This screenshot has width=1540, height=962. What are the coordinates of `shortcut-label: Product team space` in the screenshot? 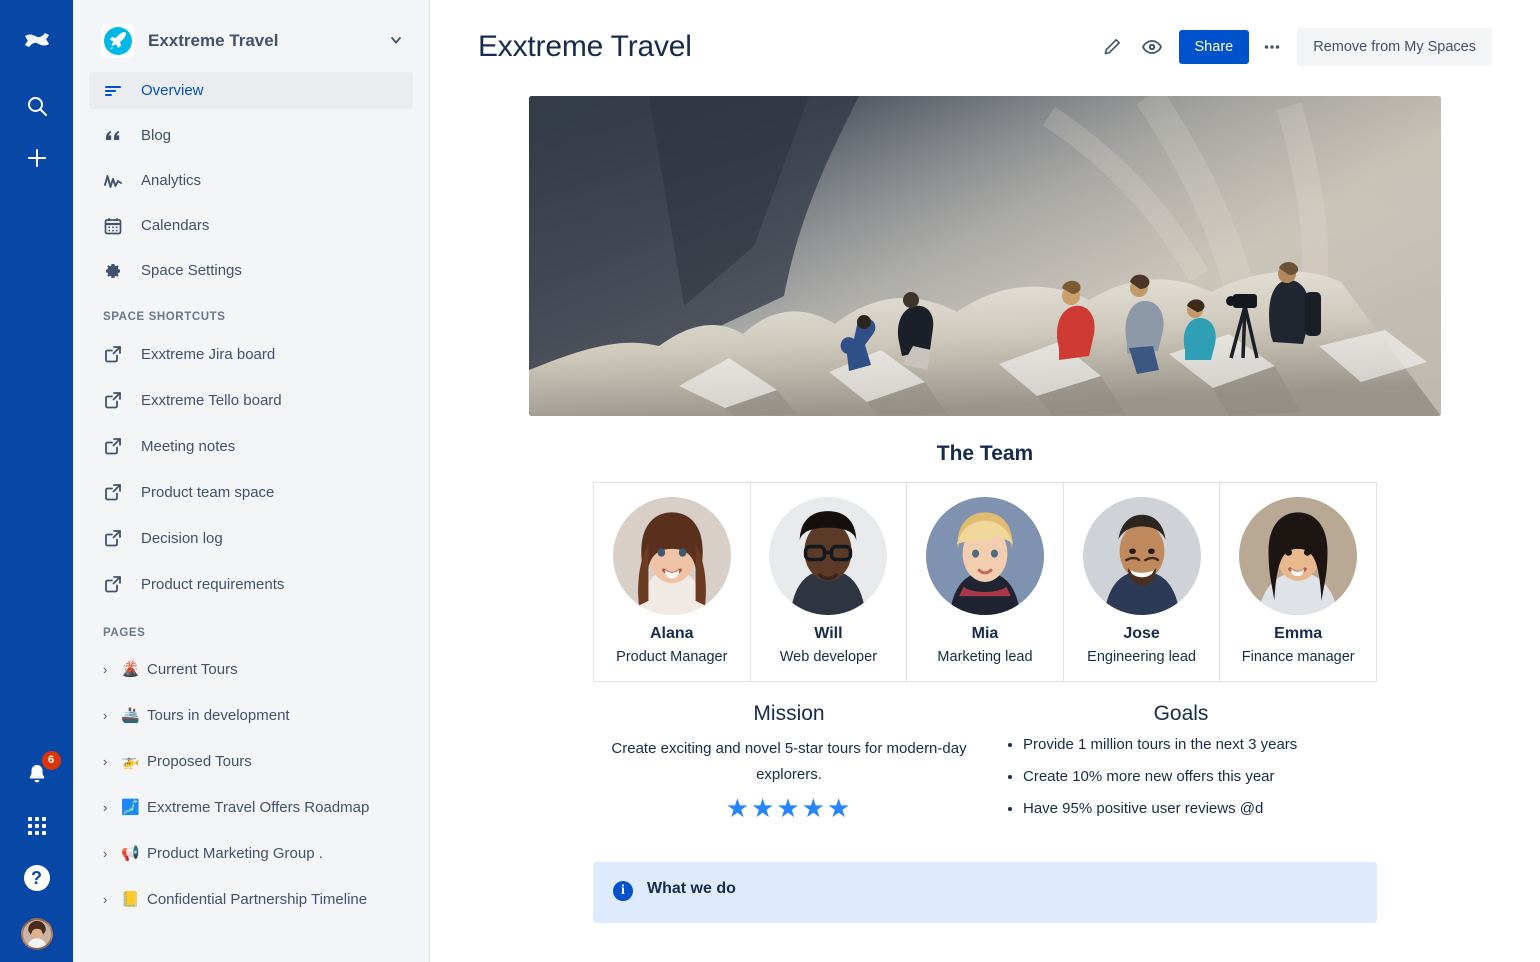 It's located at (208, 492).